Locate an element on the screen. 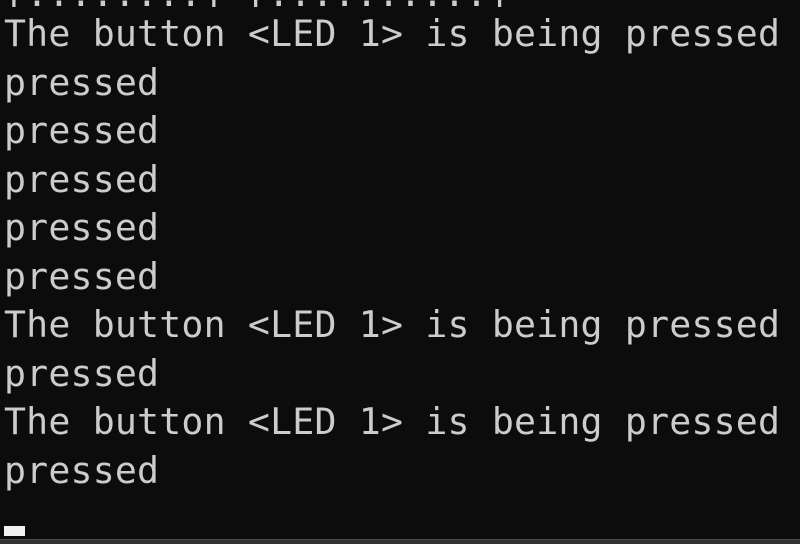  text-cursor is located at coordinates (14, 531).